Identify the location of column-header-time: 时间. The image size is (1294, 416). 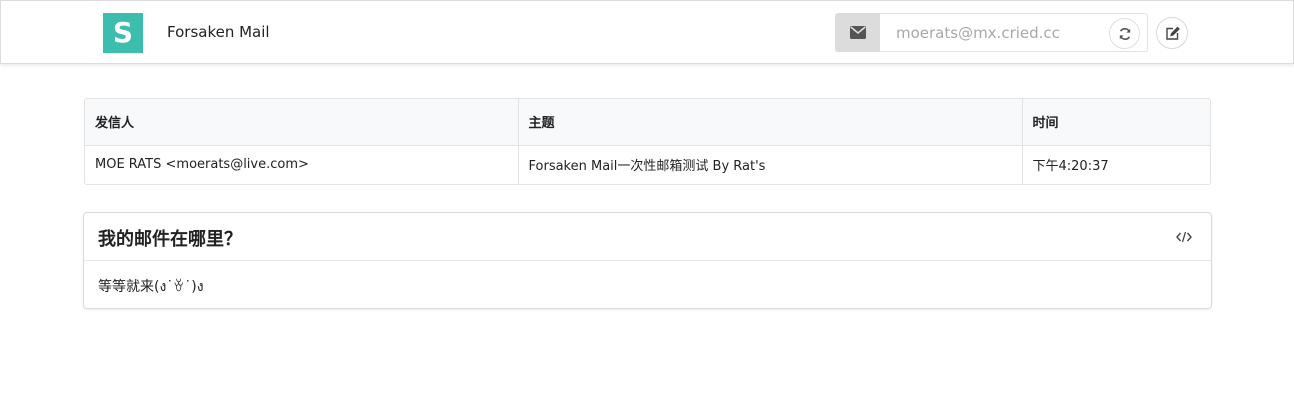
(1116, 122).